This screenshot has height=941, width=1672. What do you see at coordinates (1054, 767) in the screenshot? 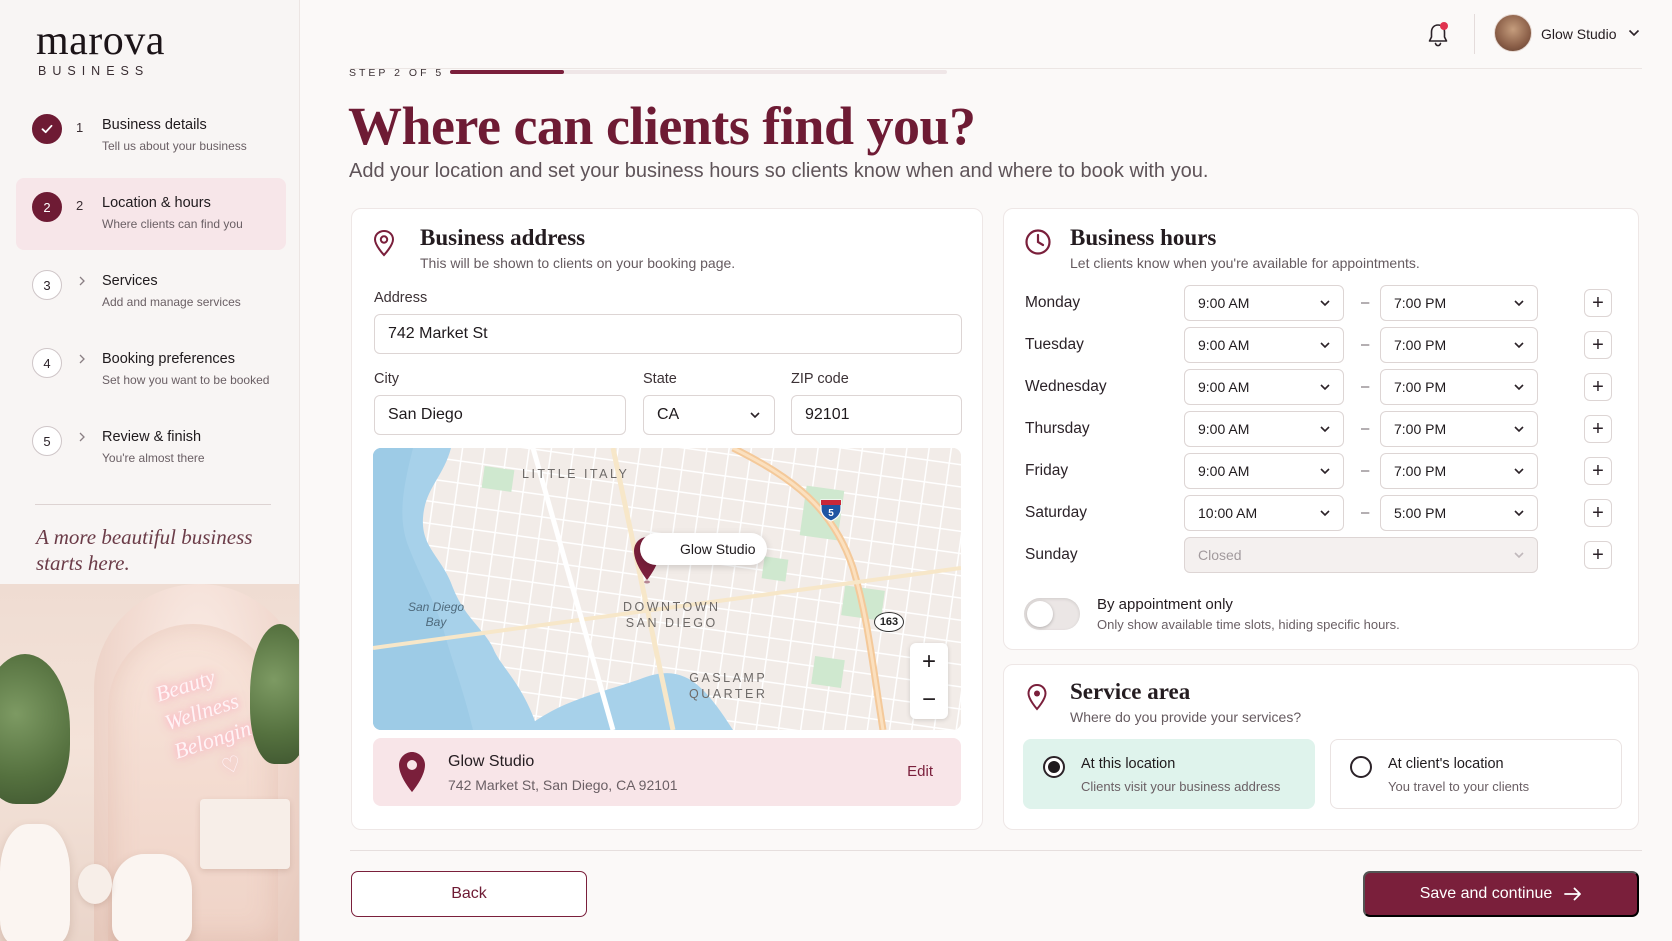
I see `radio-selected` at bounding box center [1054, 767].